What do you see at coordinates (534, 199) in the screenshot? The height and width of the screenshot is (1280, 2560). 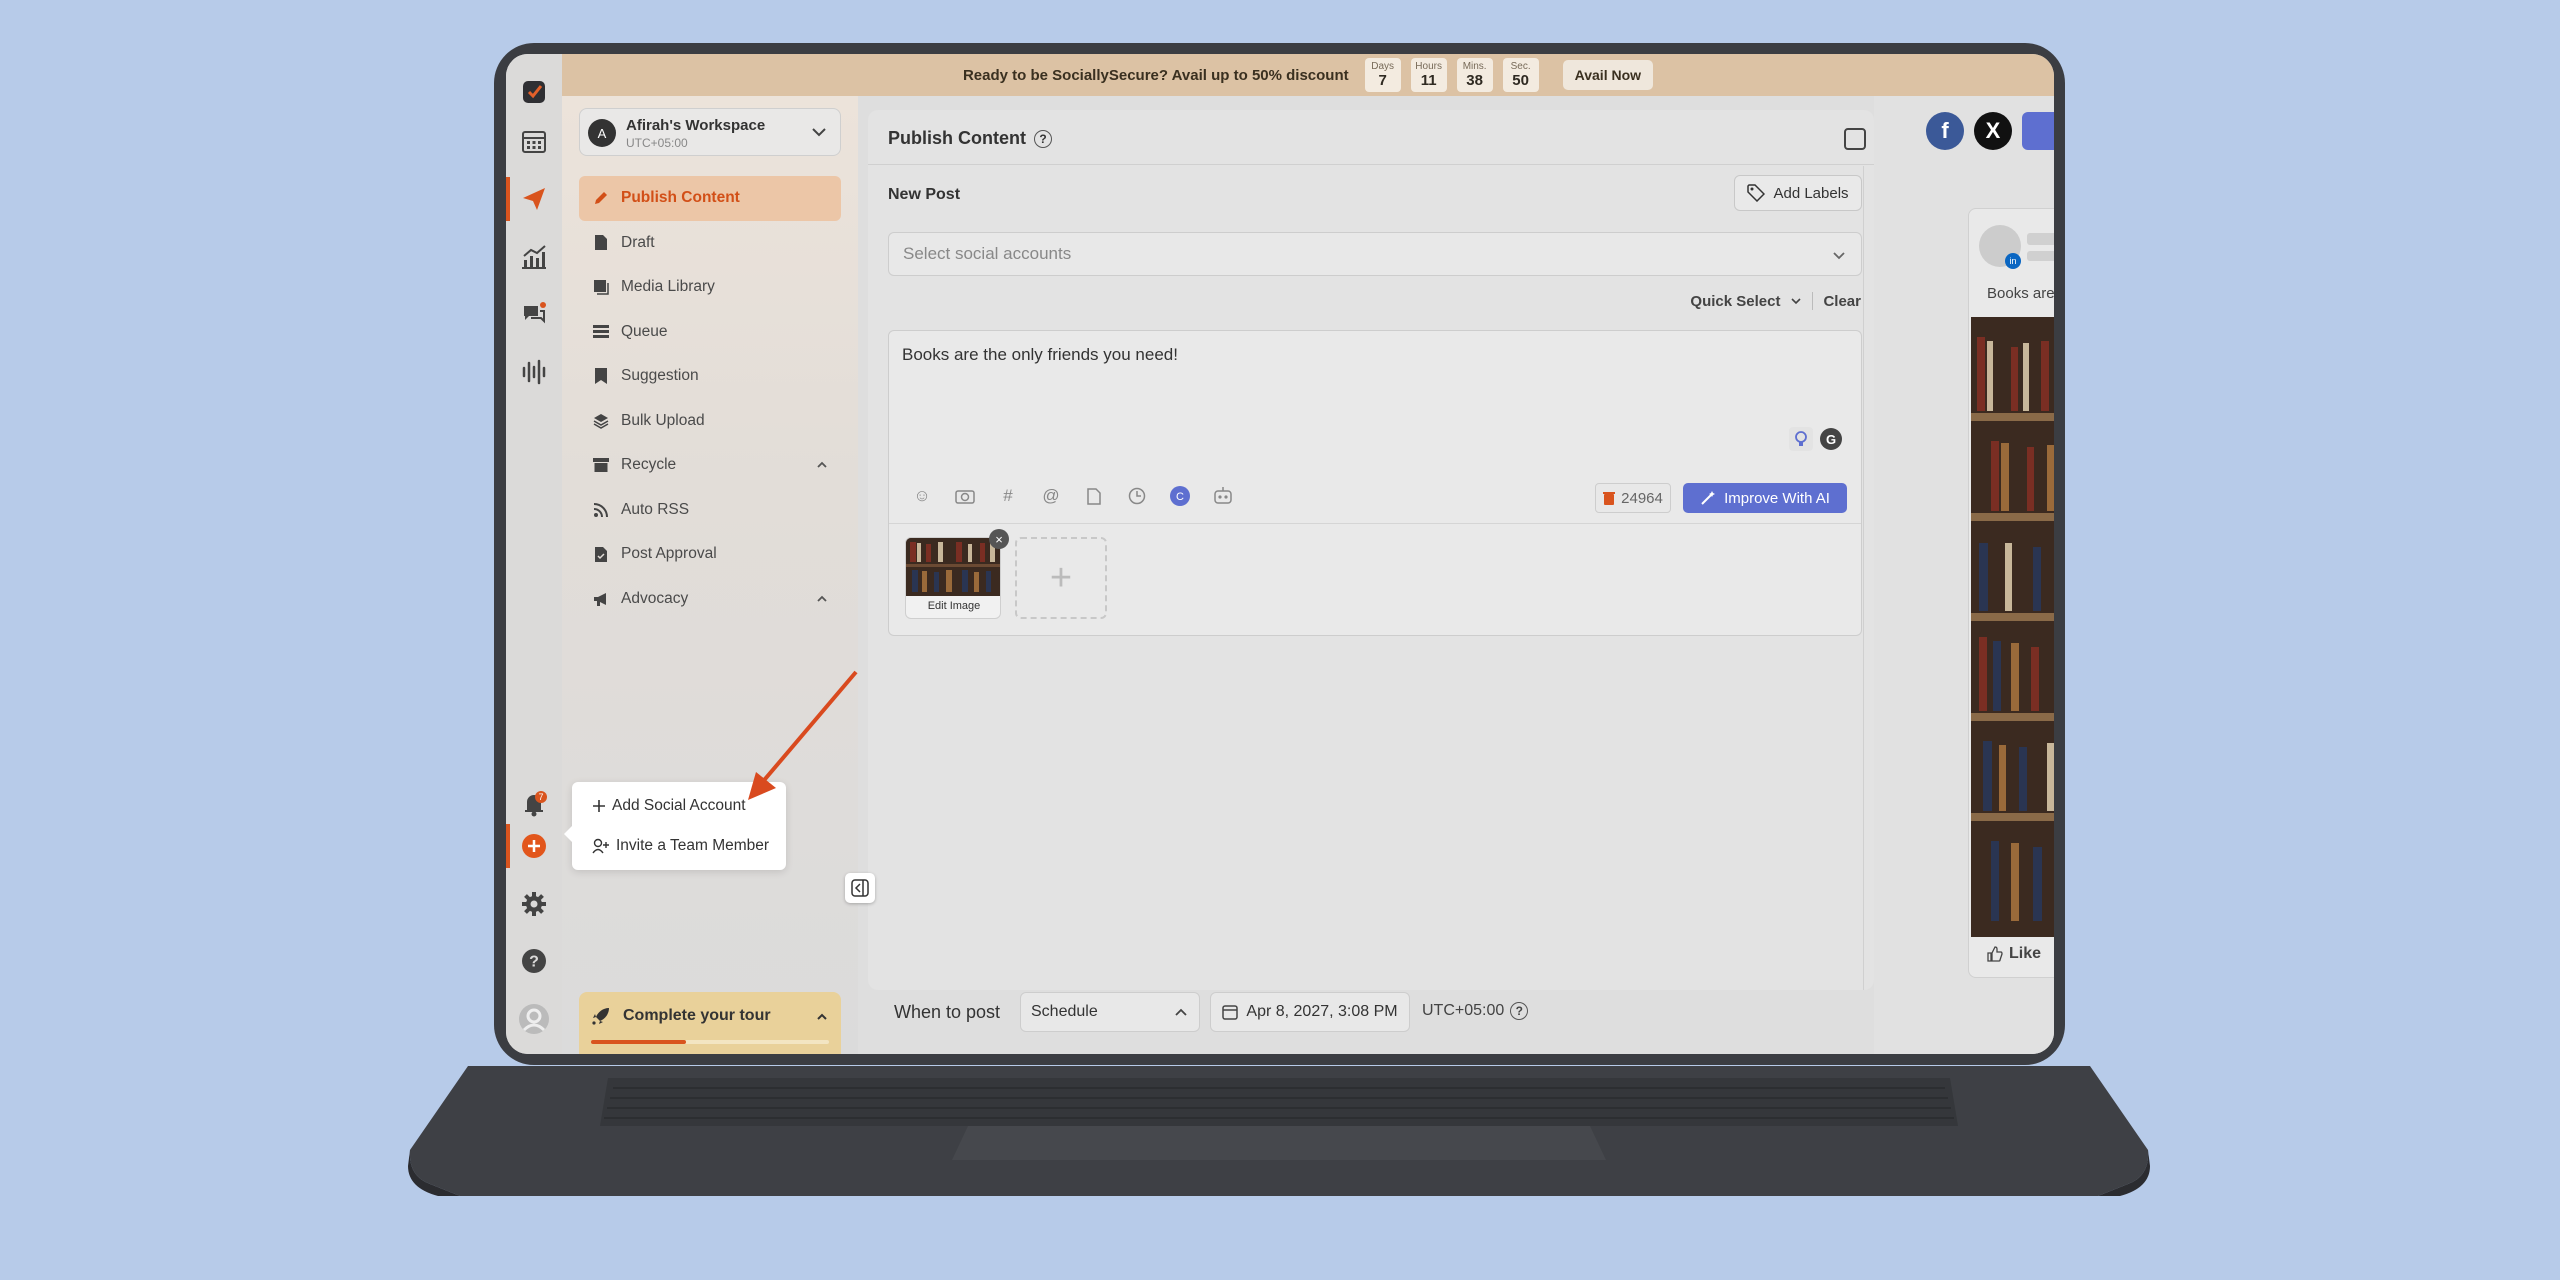 I see `send-icon` at bounding box center [534, 199].